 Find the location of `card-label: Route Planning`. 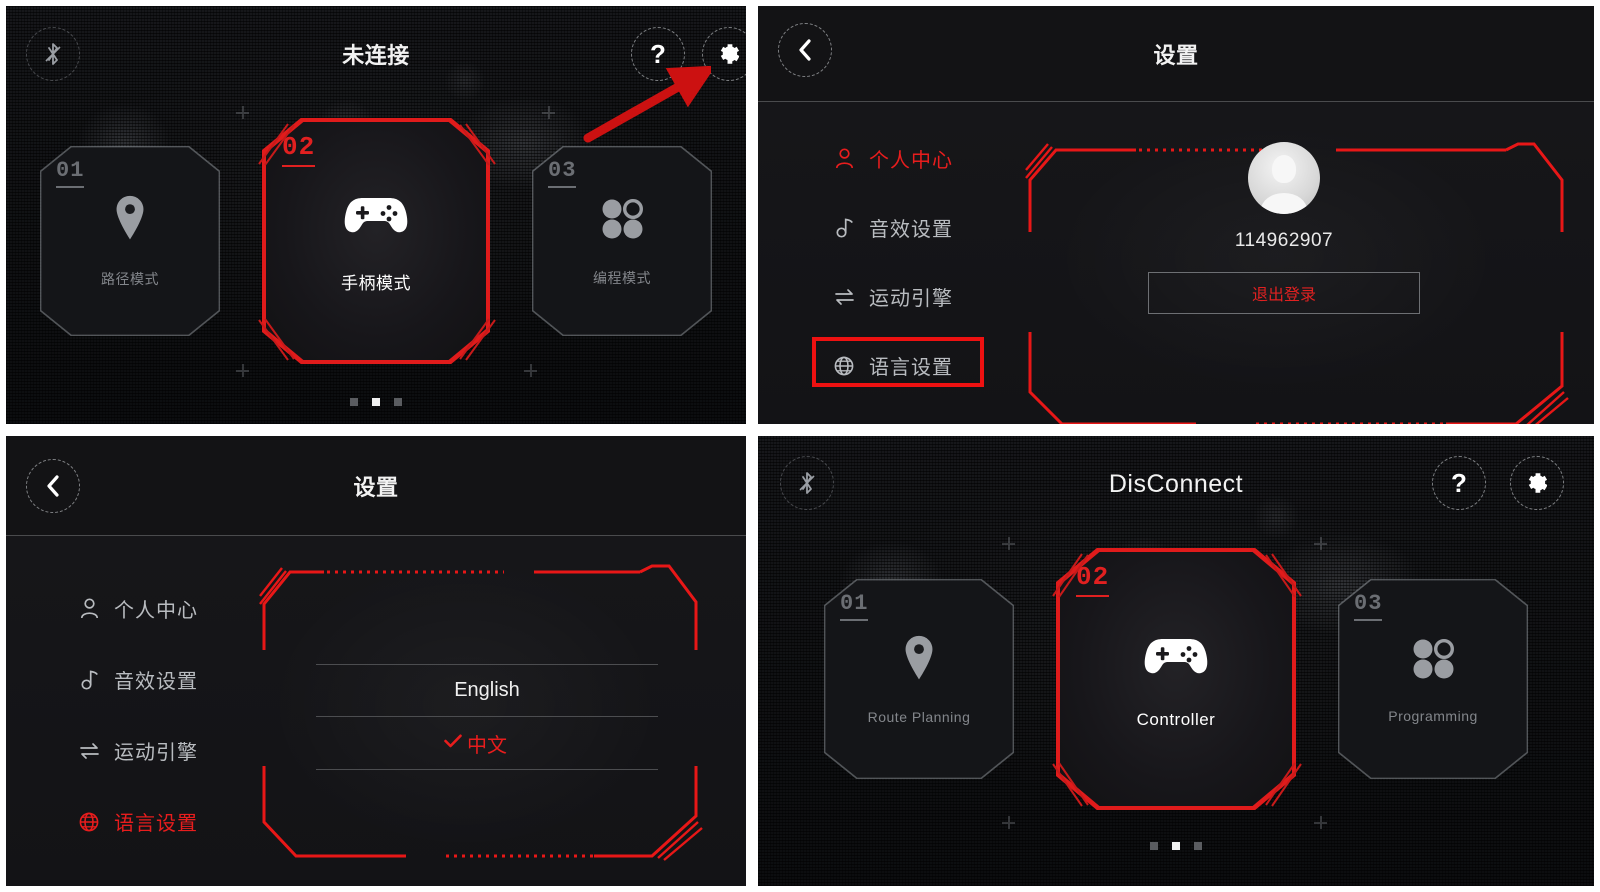

card-label: Route Planning is located at coordinates (919, 716).